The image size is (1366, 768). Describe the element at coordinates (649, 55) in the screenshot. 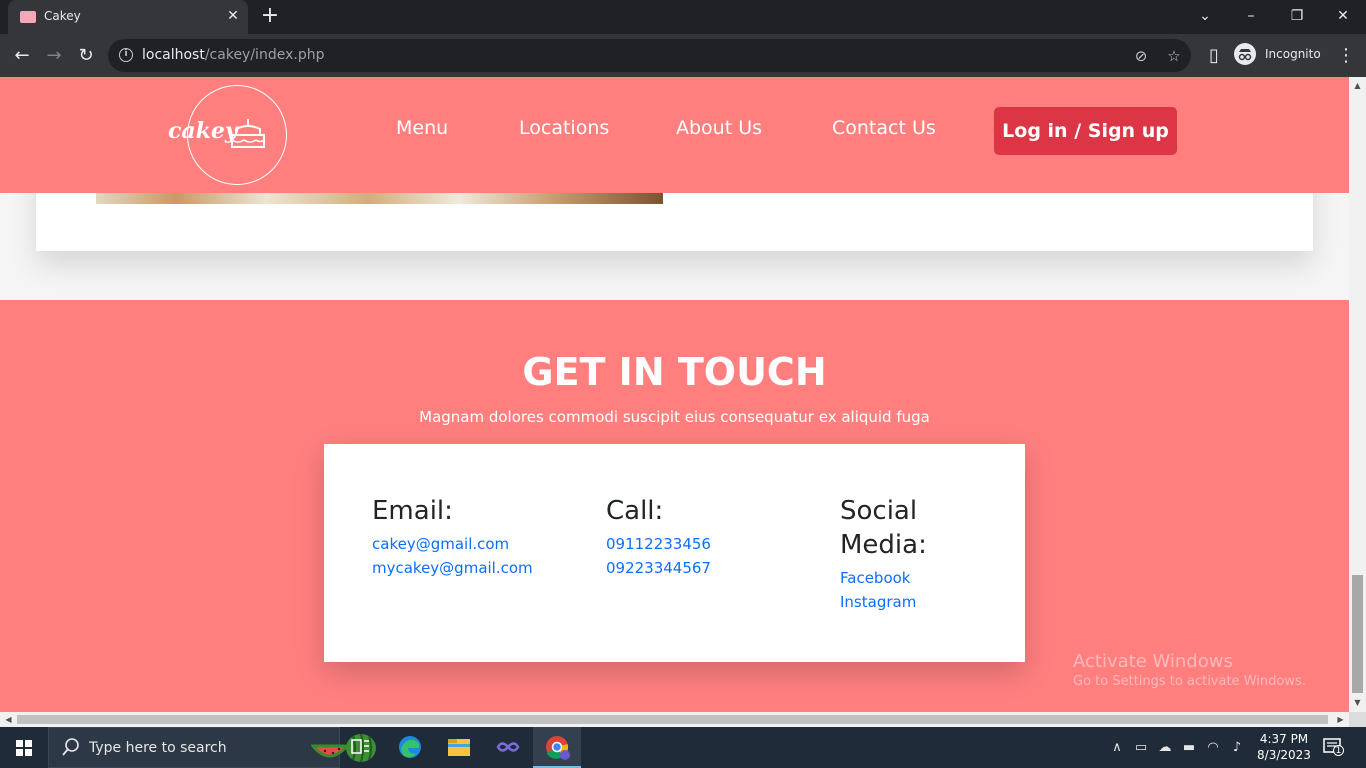

I see `address-bar: i localhost/cakey/index.php ⊘ ☆` at that location.